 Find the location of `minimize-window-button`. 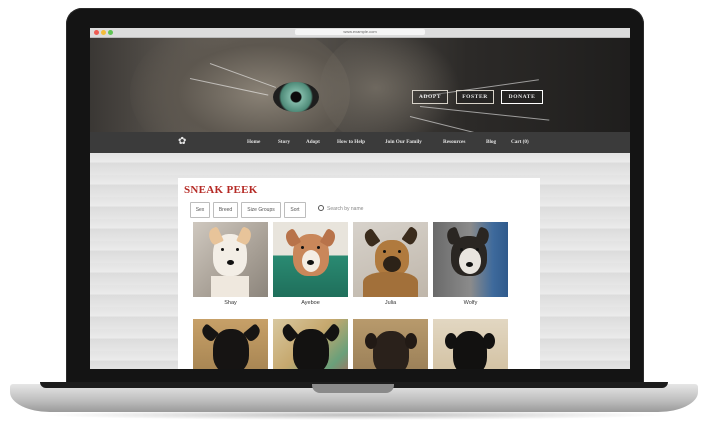

minimize-window-button is located at coordinates (103, 32).